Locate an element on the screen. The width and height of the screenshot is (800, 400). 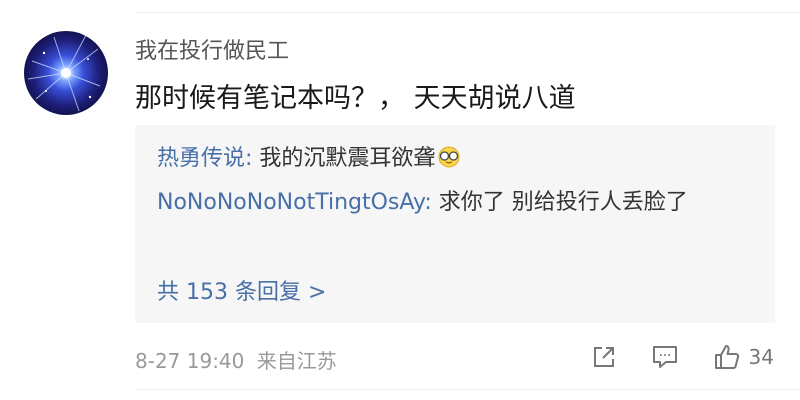
galaxy-avatar-icon is located at coordinates (64, 73).